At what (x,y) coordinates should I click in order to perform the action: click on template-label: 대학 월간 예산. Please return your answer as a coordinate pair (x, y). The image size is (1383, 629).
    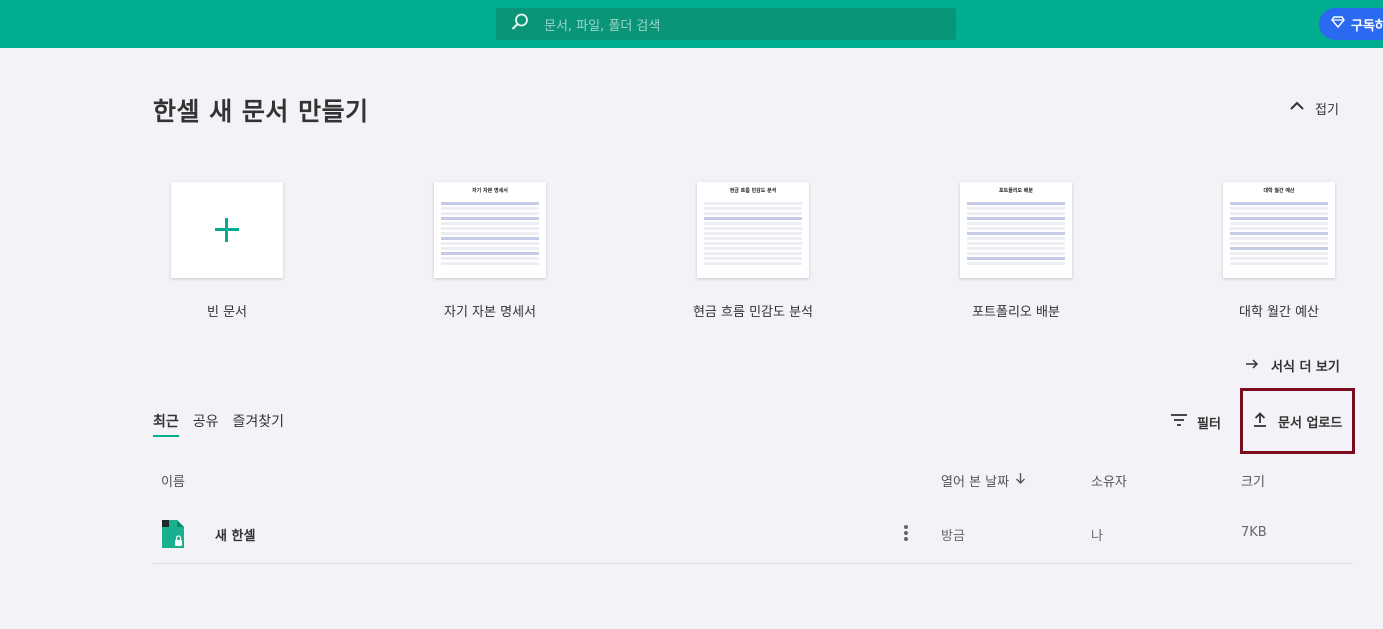
    Looking at the image, I should click on (1279, 312).